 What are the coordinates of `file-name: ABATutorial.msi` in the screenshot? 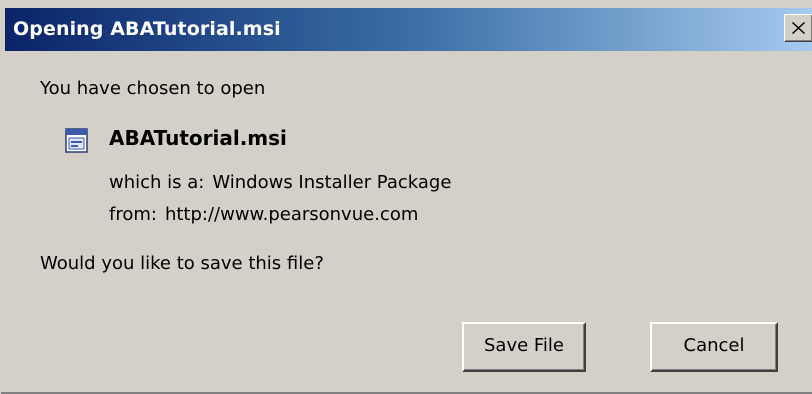 It's located at (198, 138).